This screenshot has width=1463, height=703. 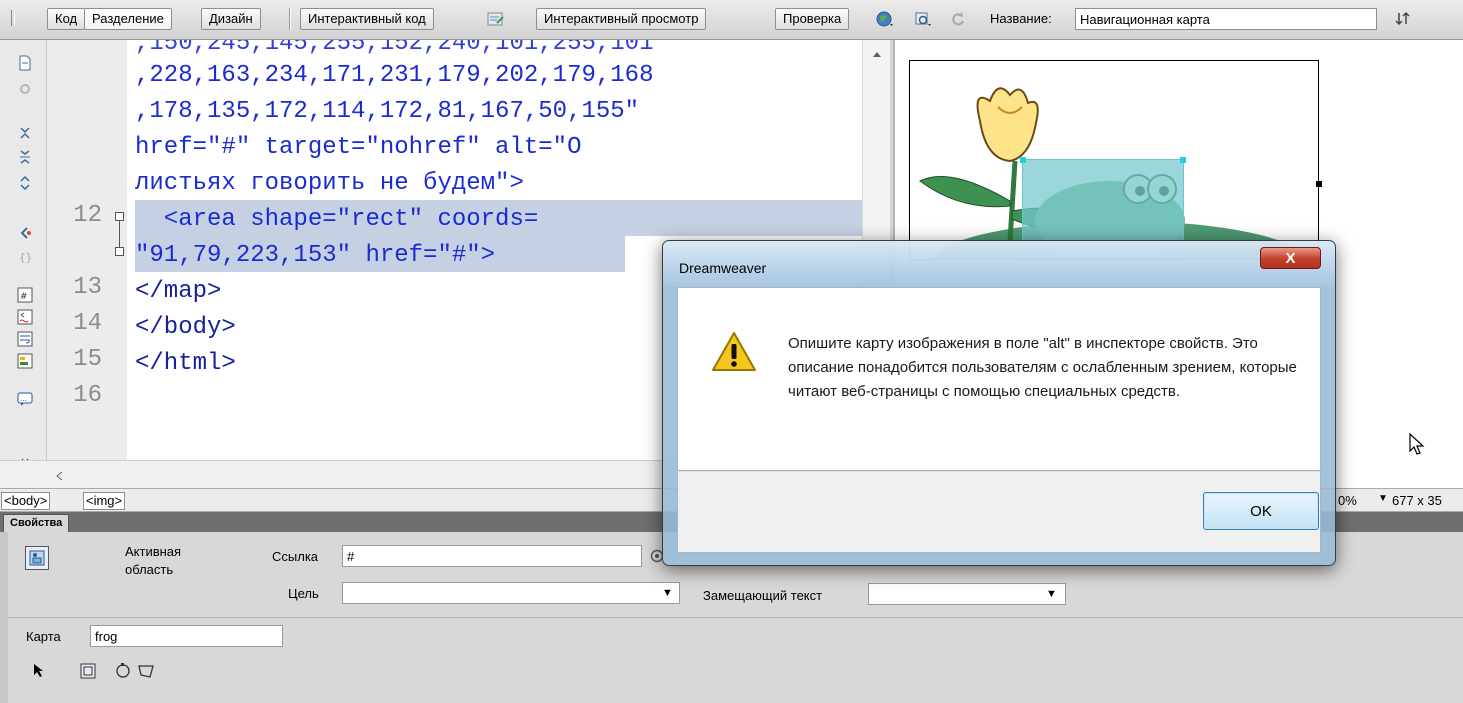 I want to click on fold-marker-icon, so click(x=119, y=216).